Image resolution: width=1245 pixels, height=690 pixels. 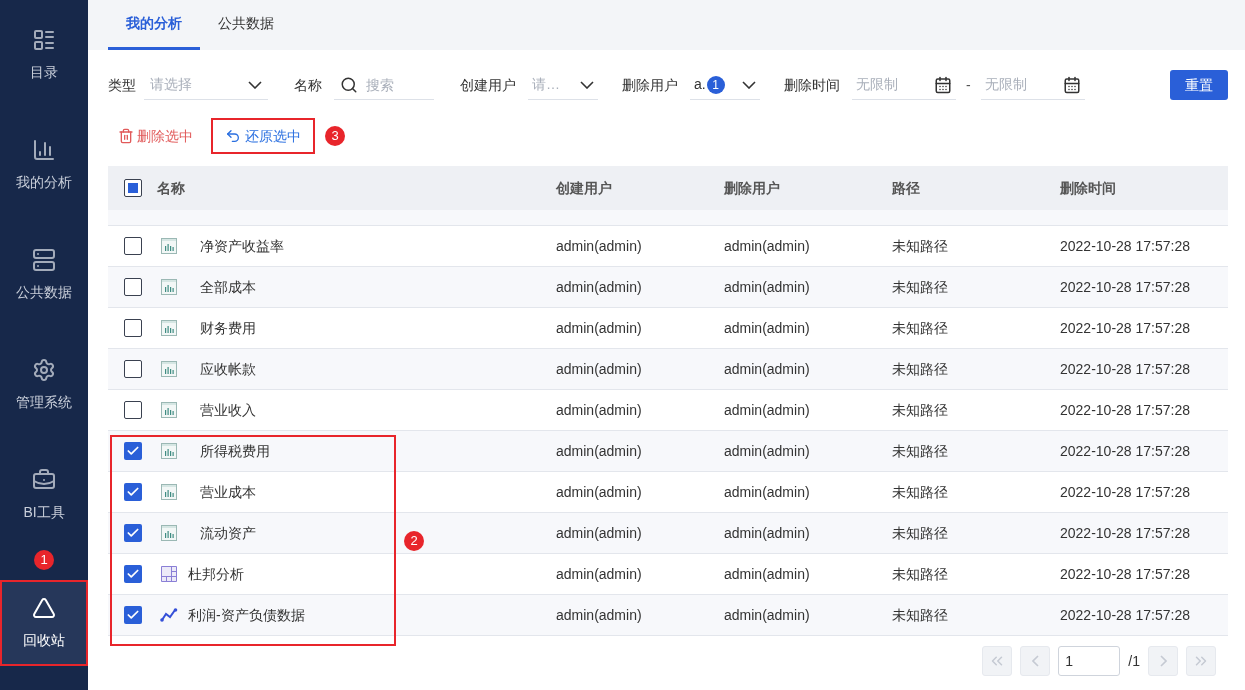 I want to click on table-cell-text: 所得税费用, so click(x=235, y=451).